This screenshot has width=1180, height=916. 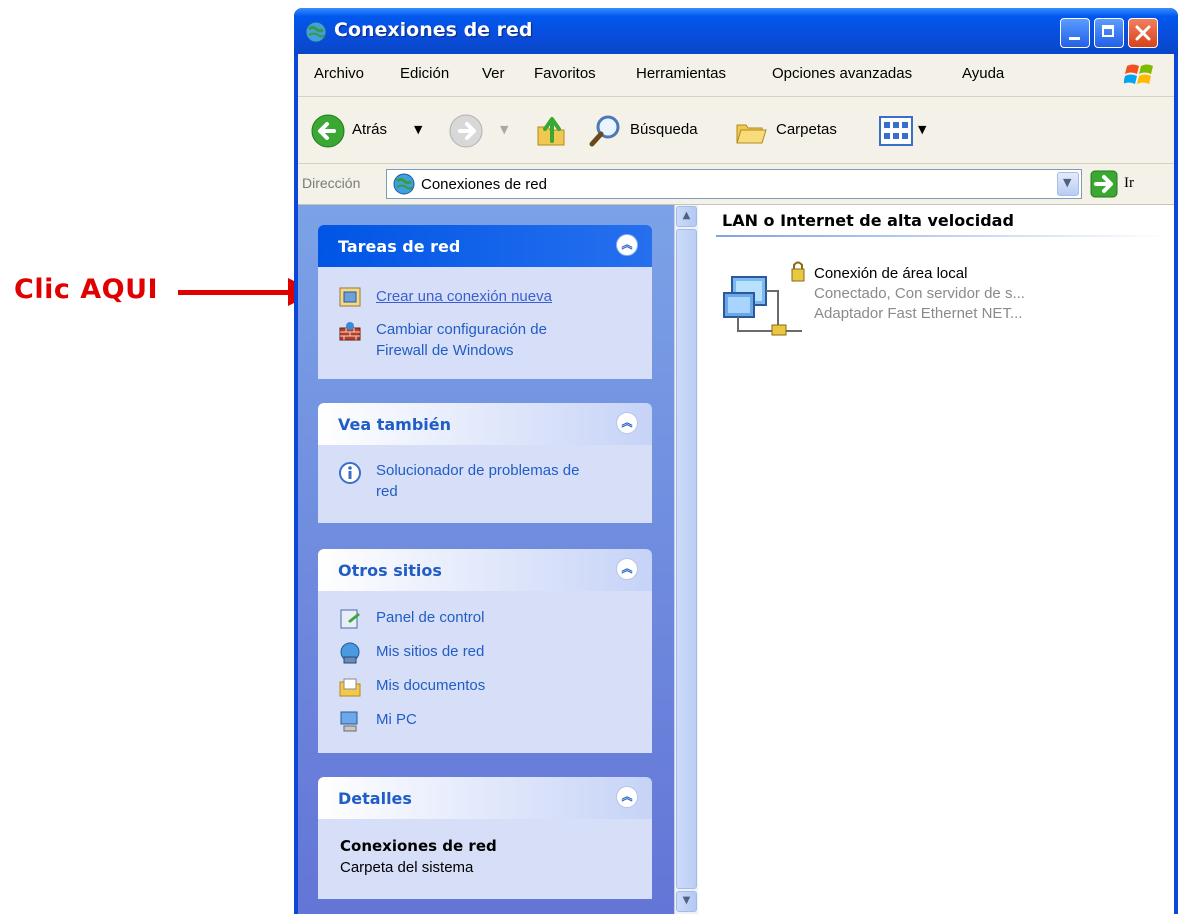 I want to click on minimize-button, so click(x=1075, y=33).